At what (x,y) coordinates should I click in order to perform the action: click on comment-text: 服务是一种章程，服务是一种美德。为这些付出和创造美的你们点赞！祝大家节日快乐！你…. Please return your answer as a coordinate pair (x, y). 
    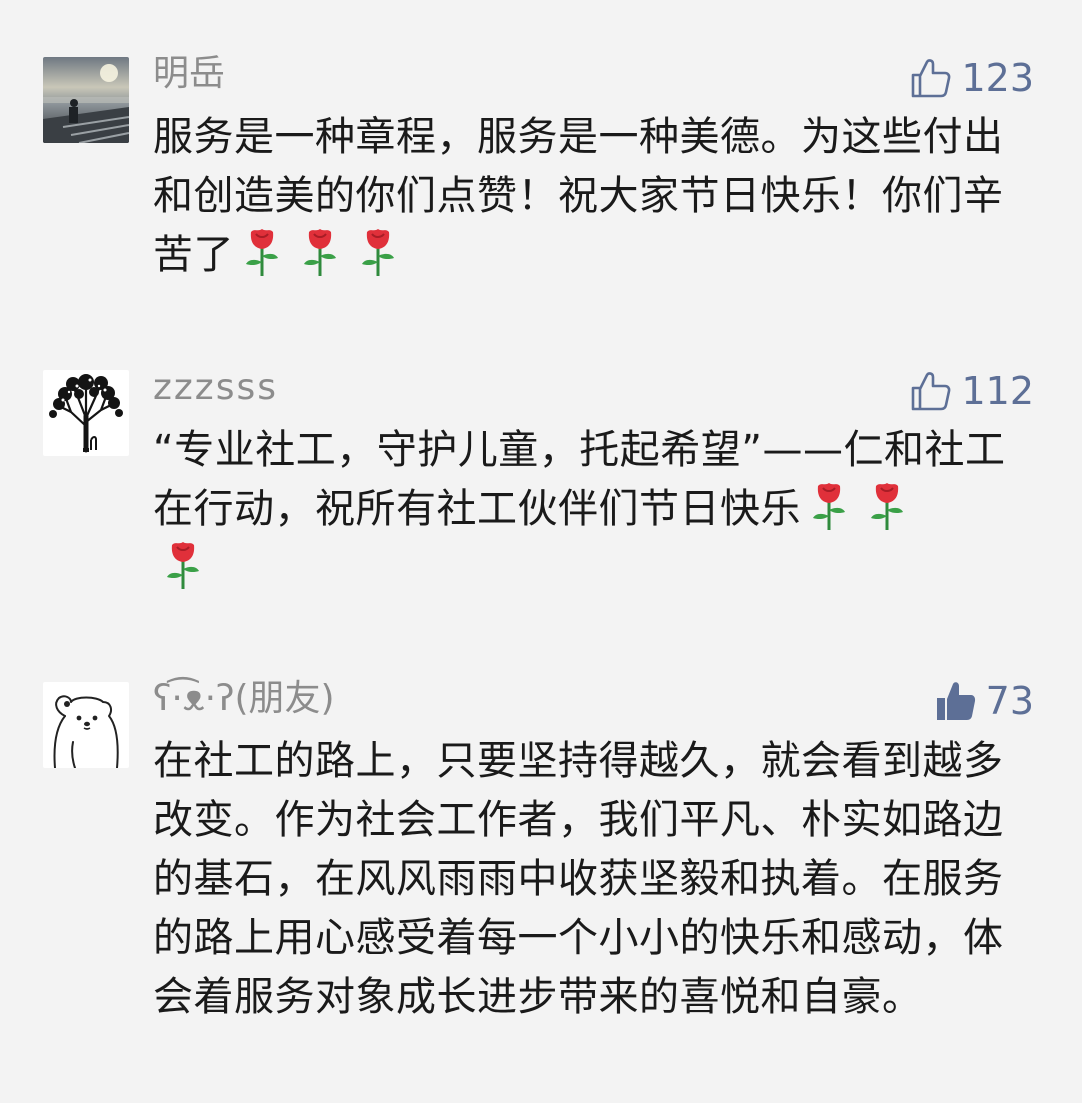
    Looking at the image, I should click on (593, 196).